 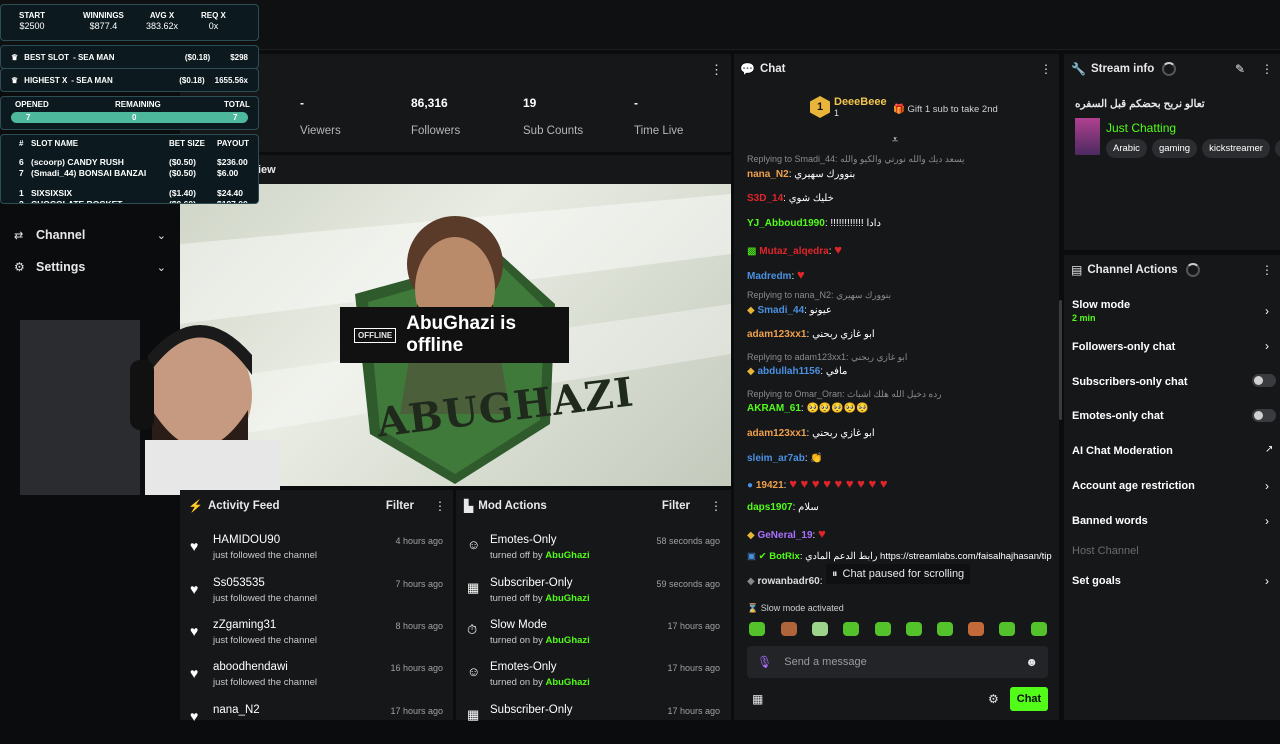 What do you see at coordinates (1122, 451) in the screenshot?
I see `ai-moderation-option: AI Chat Moderation` at bounding box center [1122, 451].